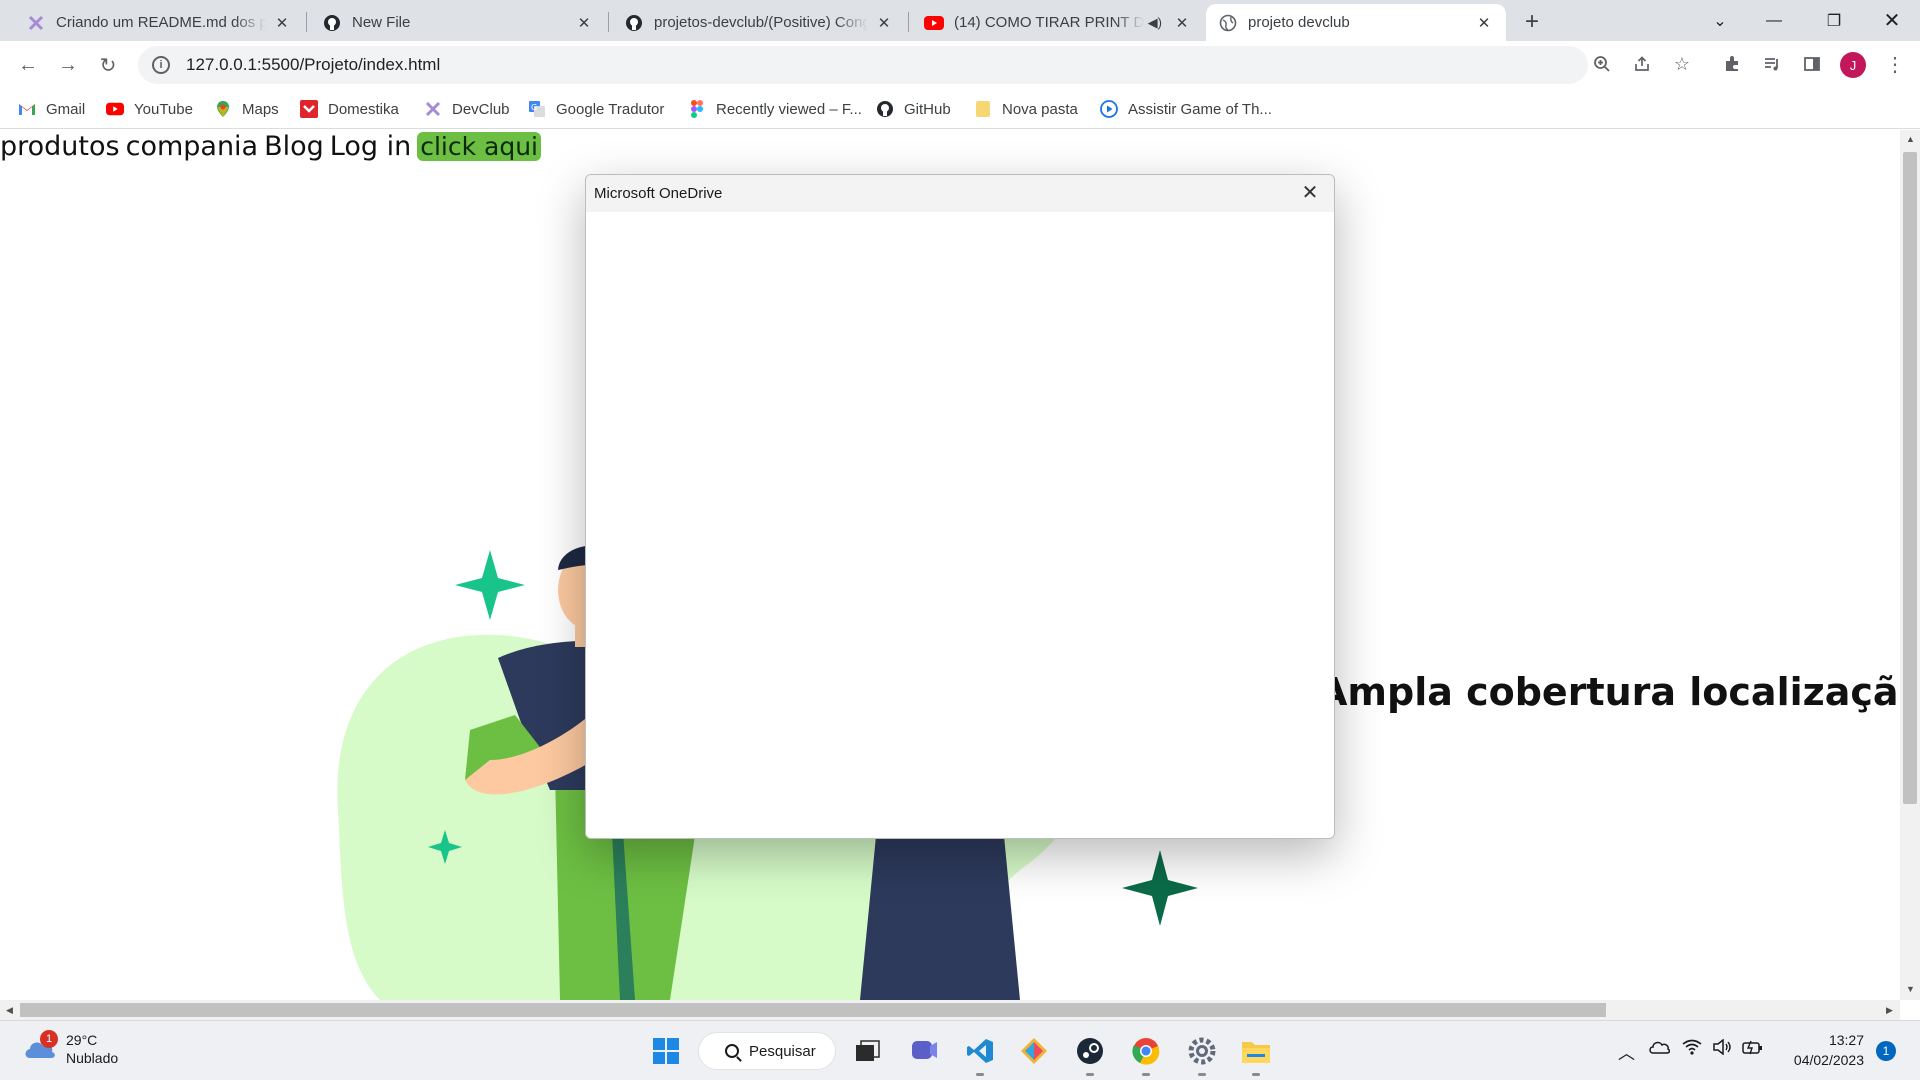 The height and width of the screenshot is (1080, 1920). Describe the element at coordinates (313, 65) in the screenshot. I see `url-text: 127.0.0.1:5500/Projeto/index.html` at that location.